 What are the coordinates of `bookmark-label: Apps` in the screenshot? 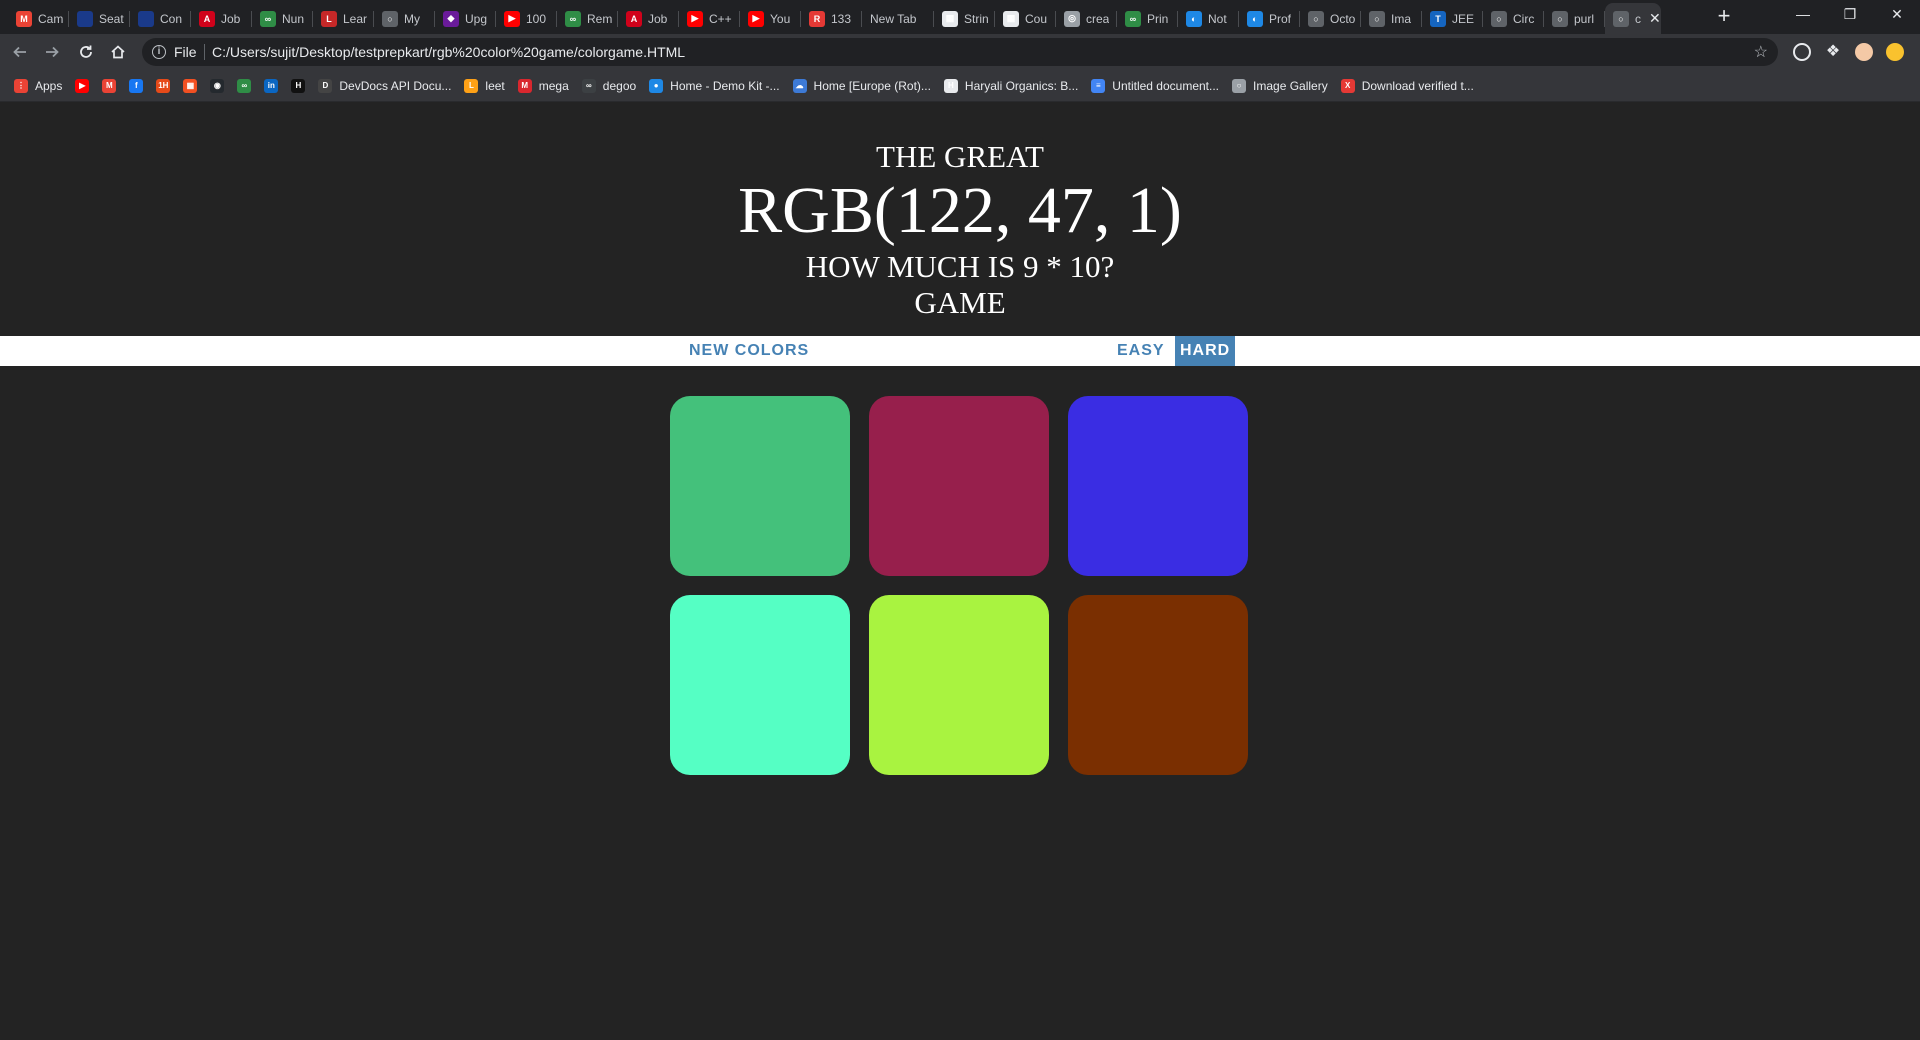 It's located at (49, 85).